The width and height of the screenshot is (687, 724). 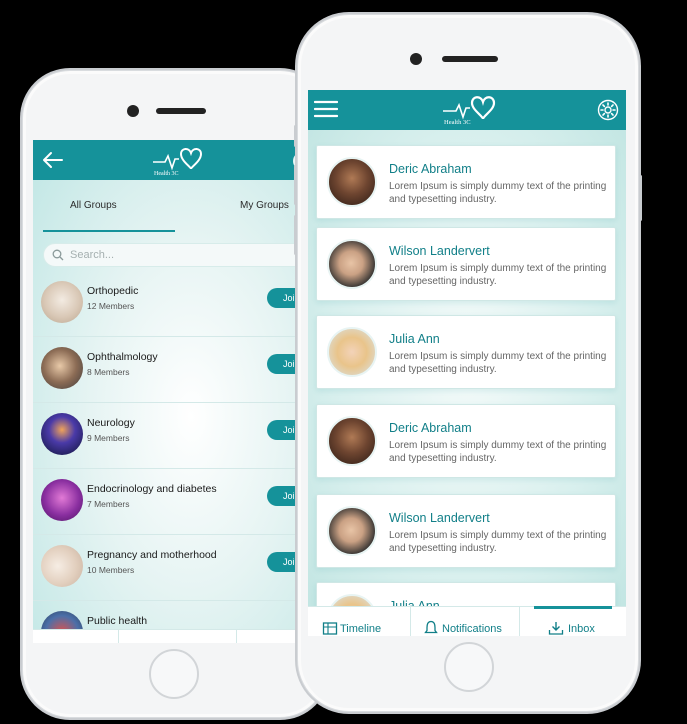 What do you see at coordinates (295, 235) in the screenshot?
I see `volume-down-button` at bounding box center [295, 235].